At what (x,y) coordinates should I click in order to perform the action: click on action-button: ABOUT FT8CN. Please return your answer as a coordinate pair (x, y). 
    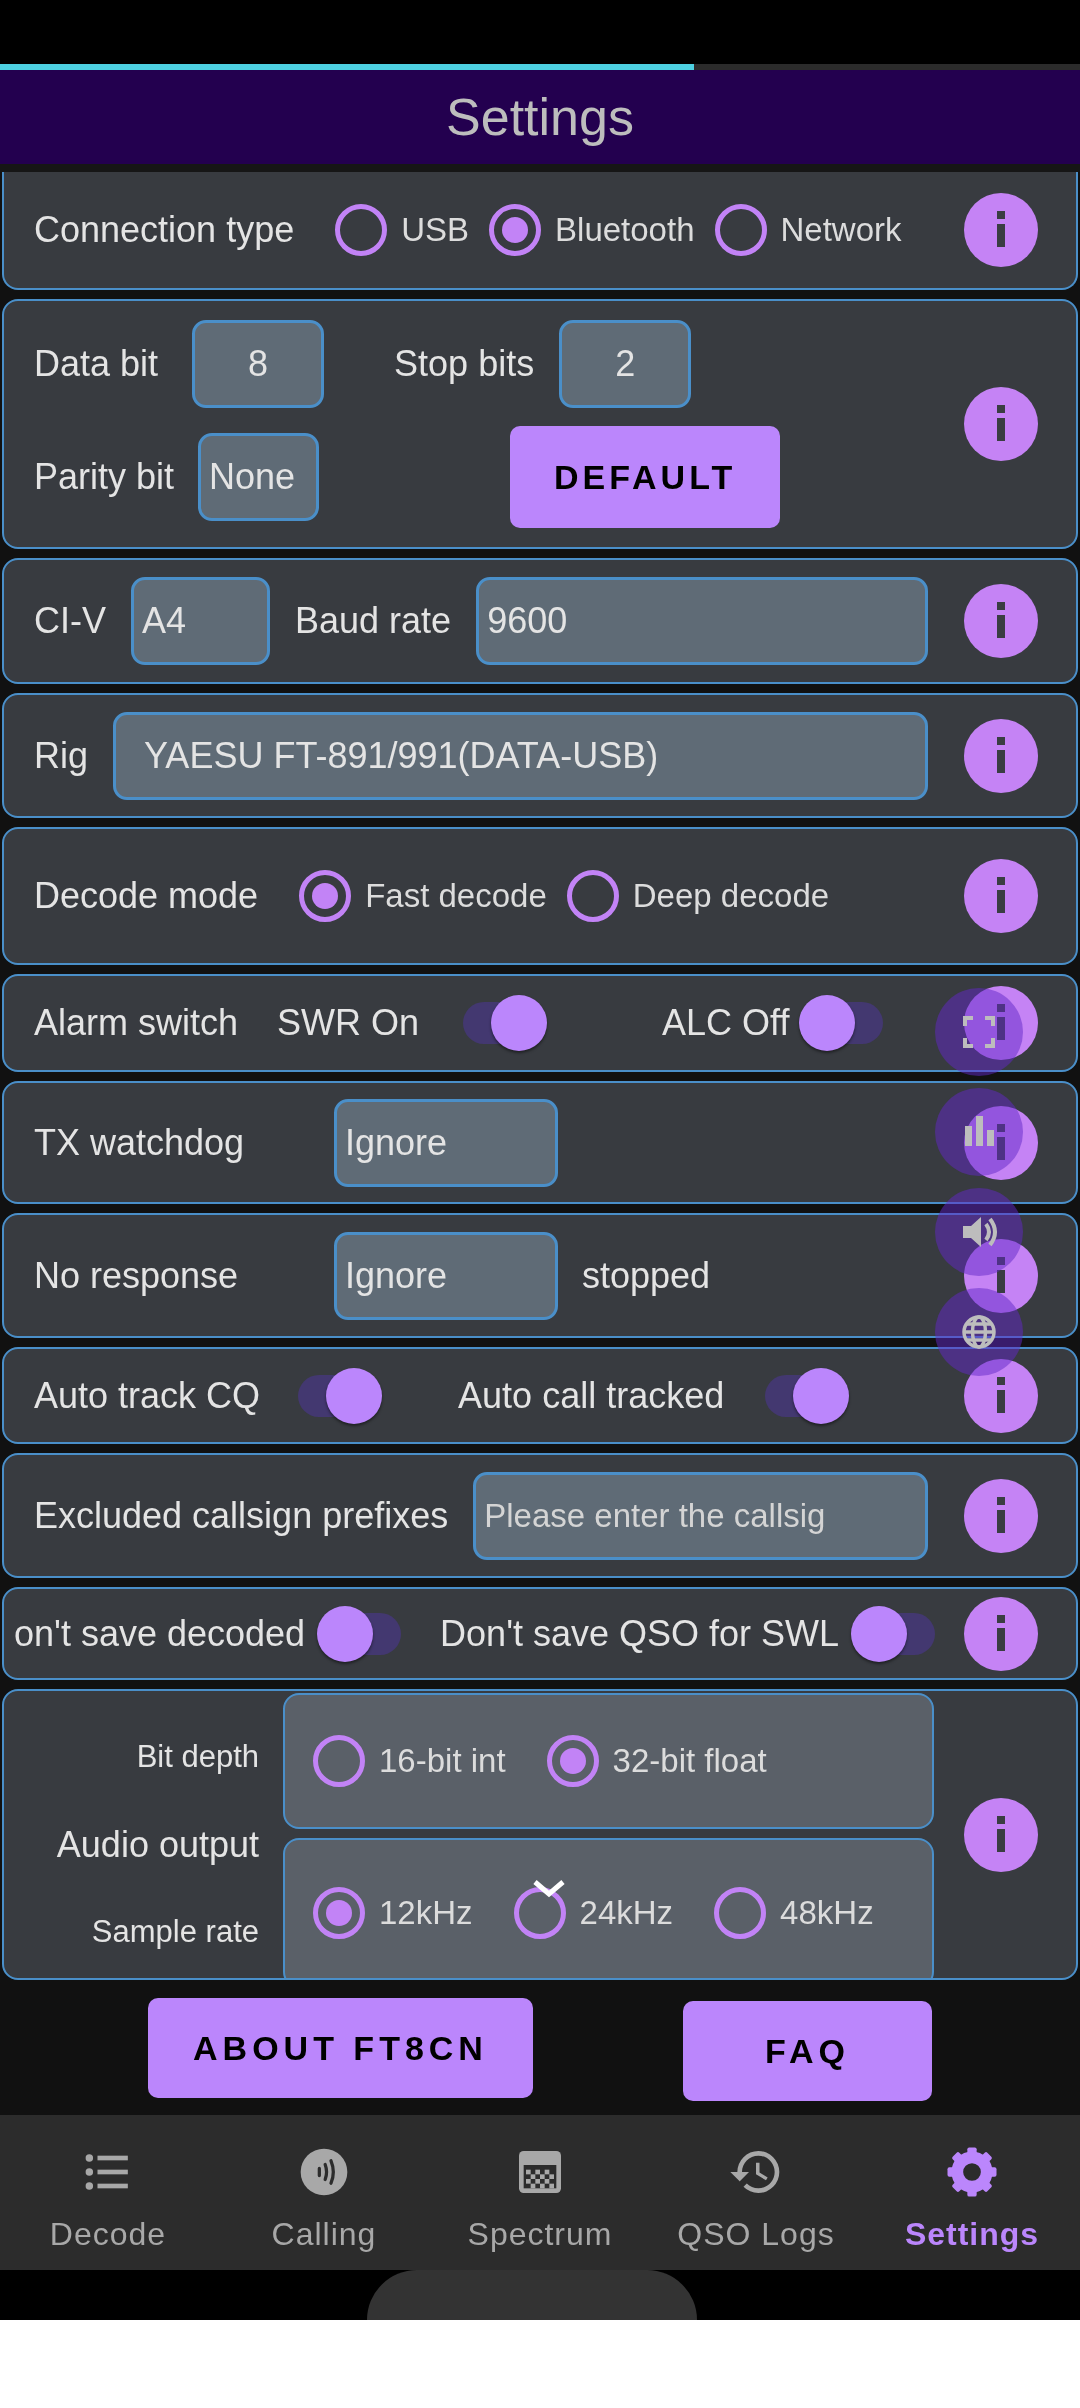
    Looking at the image, I should click on (340, 2048).